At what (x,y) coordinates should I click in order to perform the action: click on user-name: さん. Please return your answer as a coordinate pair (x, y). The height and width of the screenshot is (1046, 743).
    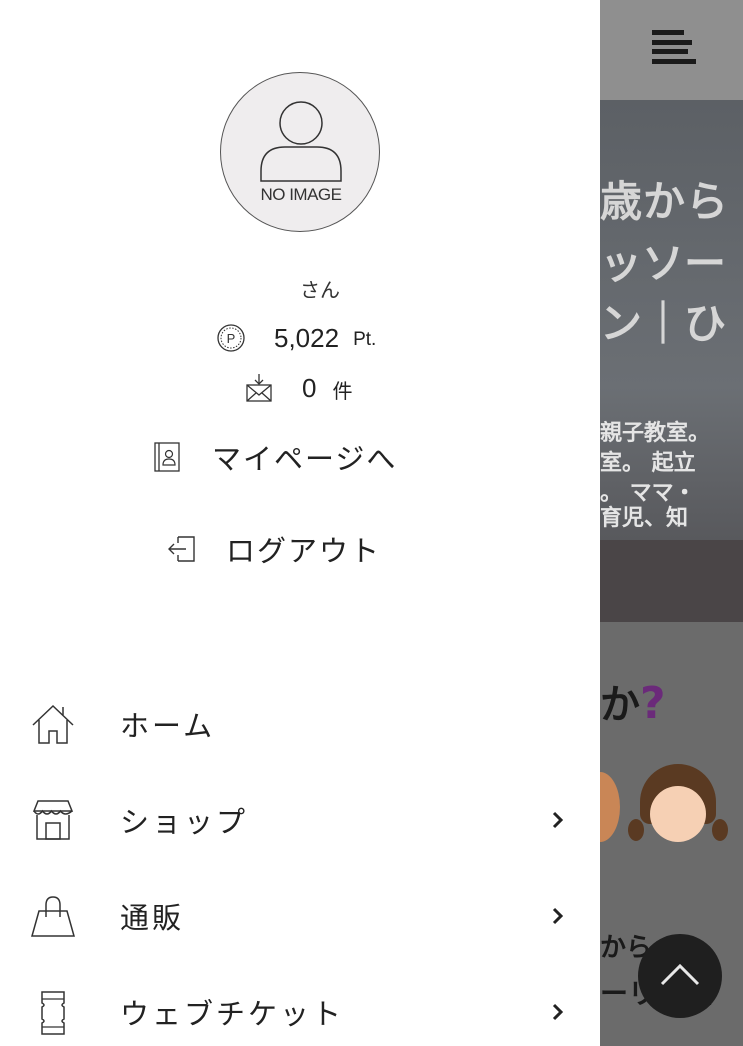
    Looking at the image, I should click on (320, 290).